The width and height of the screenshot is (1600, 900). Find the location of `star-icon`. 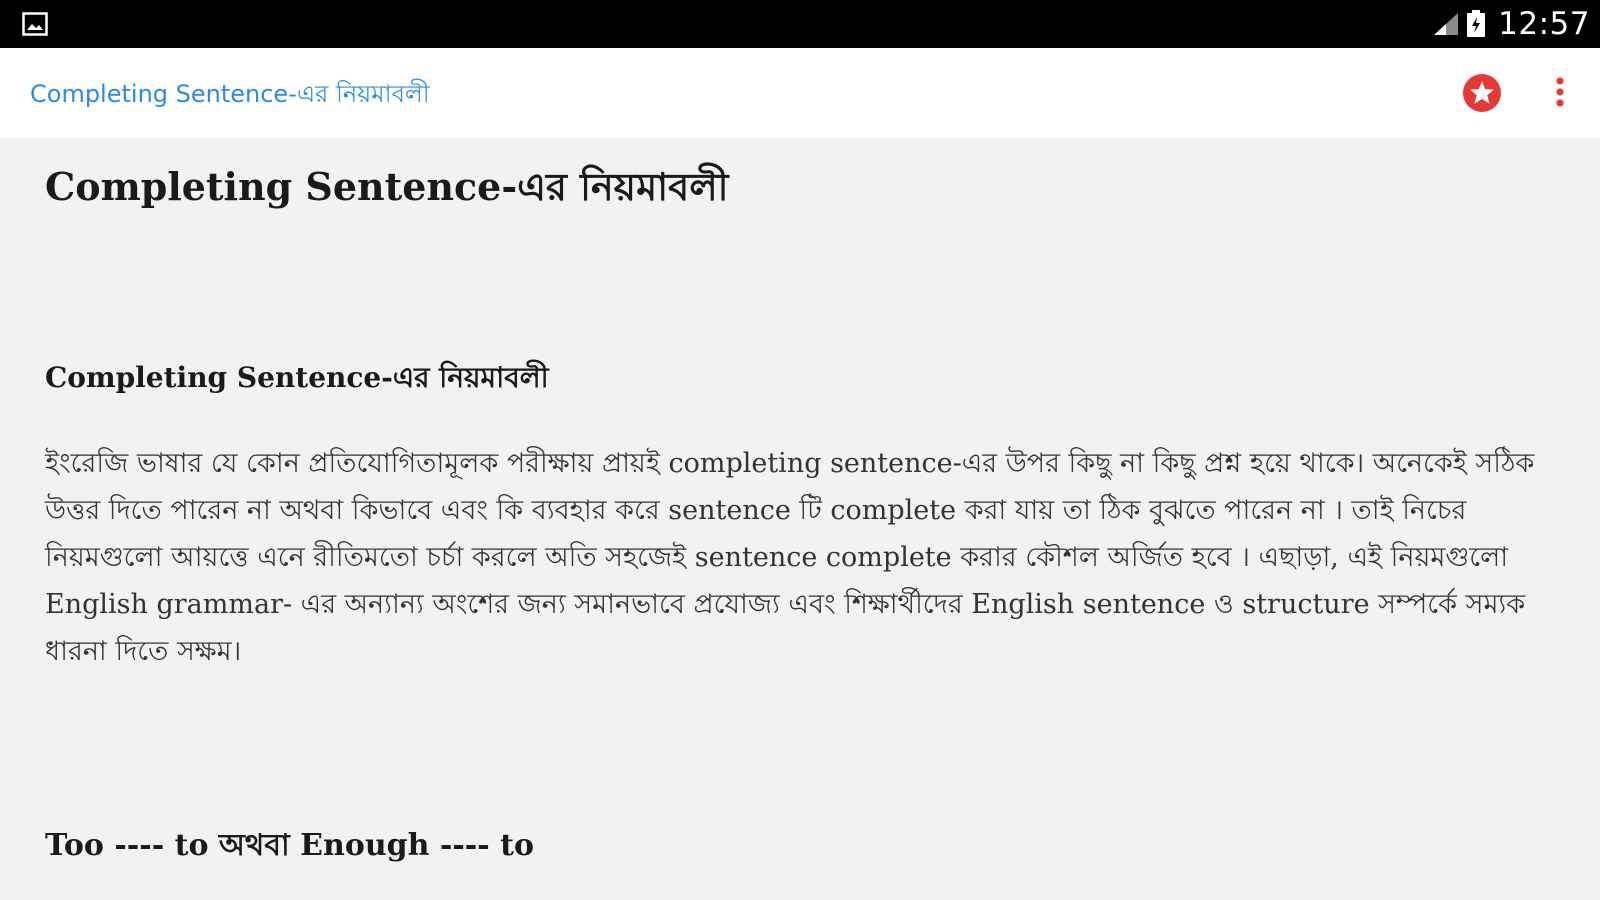

star-icon is located at coordinates (1482, 93).